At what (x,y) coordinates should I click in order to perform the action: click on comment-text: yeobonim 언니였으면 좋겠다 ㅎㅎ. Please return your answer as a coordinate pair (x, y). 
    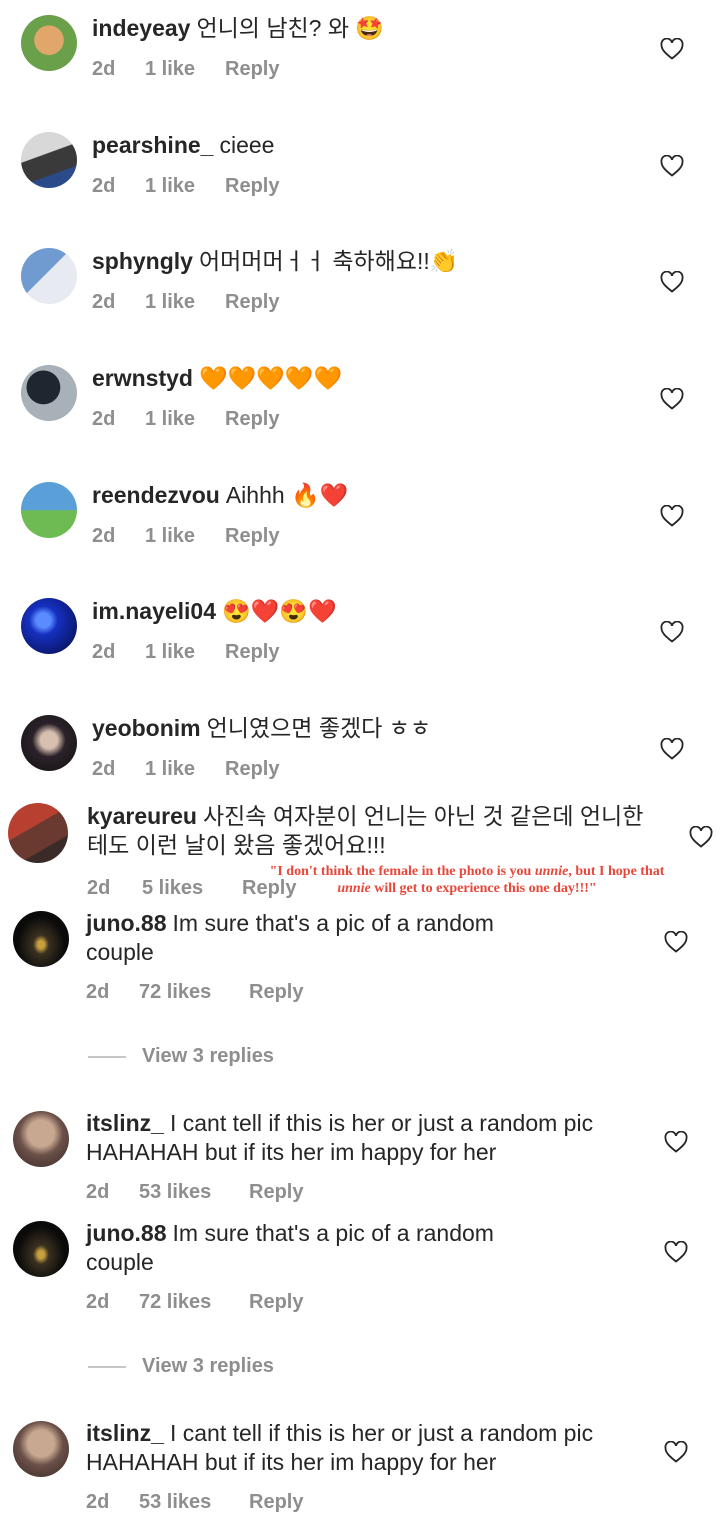
    Looking at the image, I should click on (372, 728).